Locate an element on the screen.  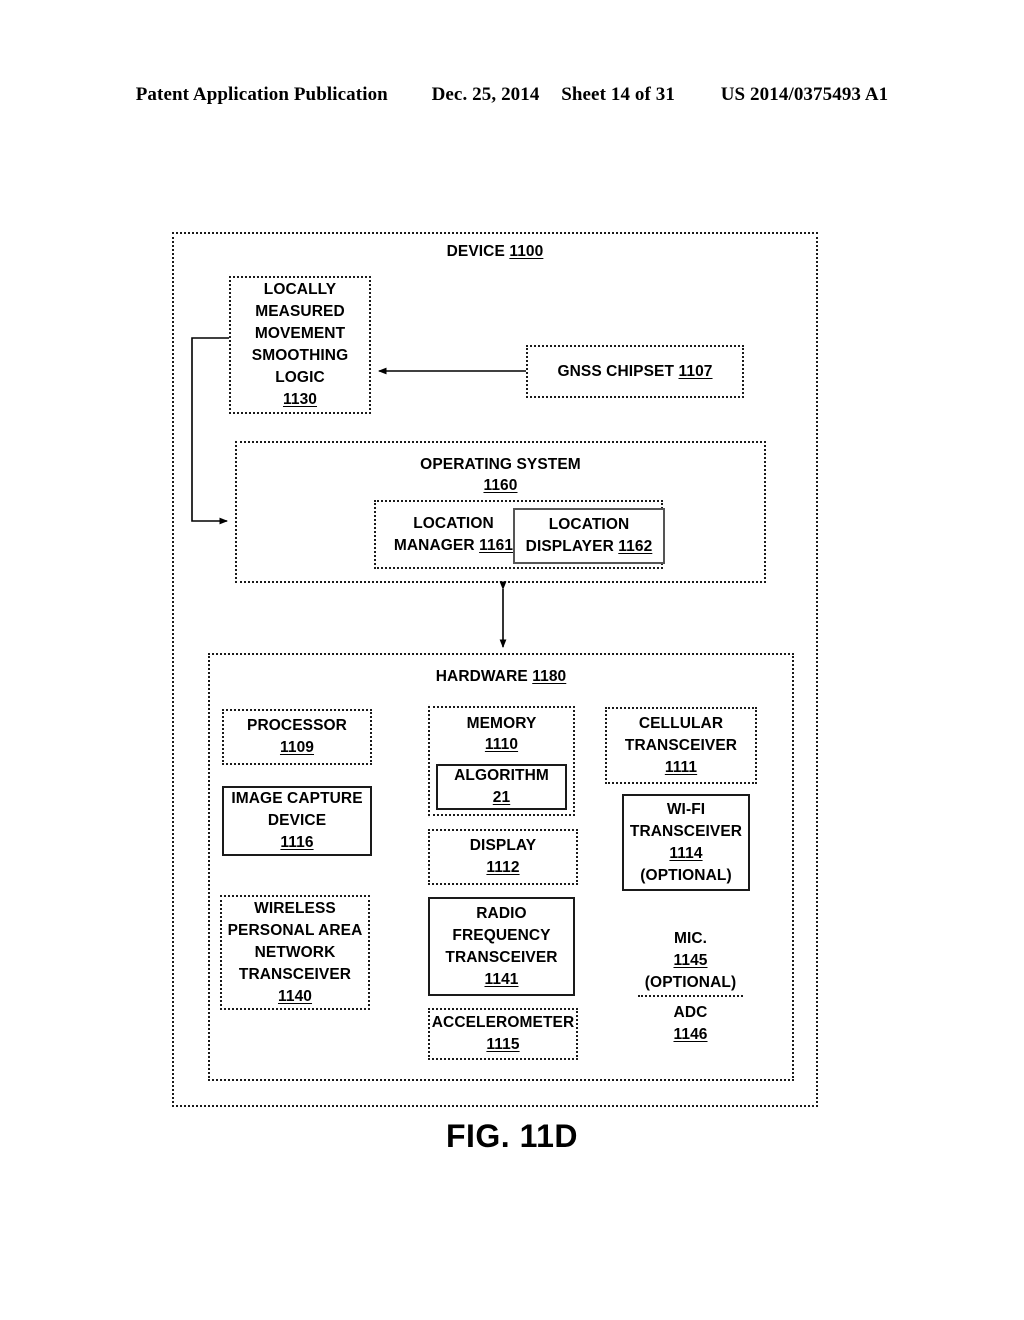
hardware-title: HARDWARE 1180 is located at coordinates (501, 677).